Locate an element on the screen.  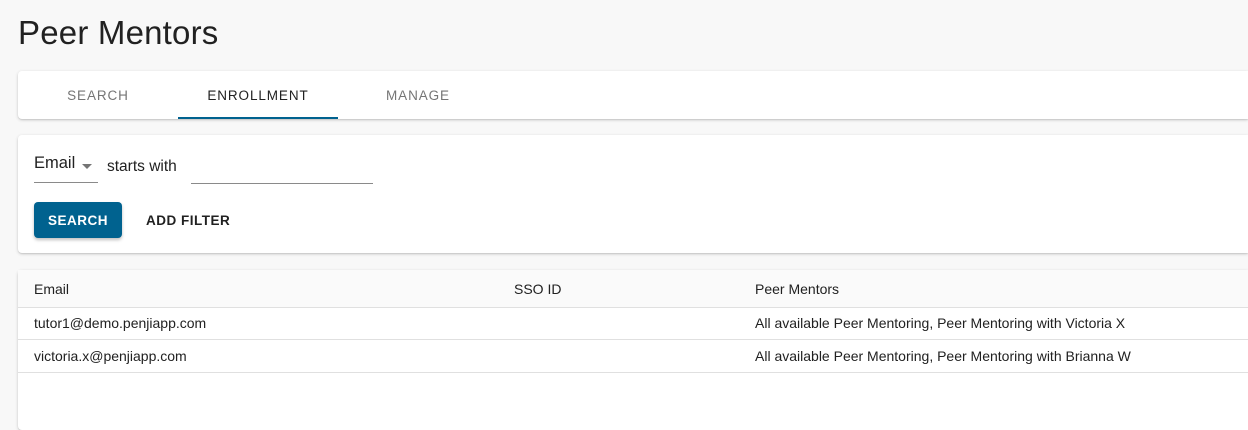
cell-email: victoria.x@penjiapp.com is located at coordinates (110, 356).